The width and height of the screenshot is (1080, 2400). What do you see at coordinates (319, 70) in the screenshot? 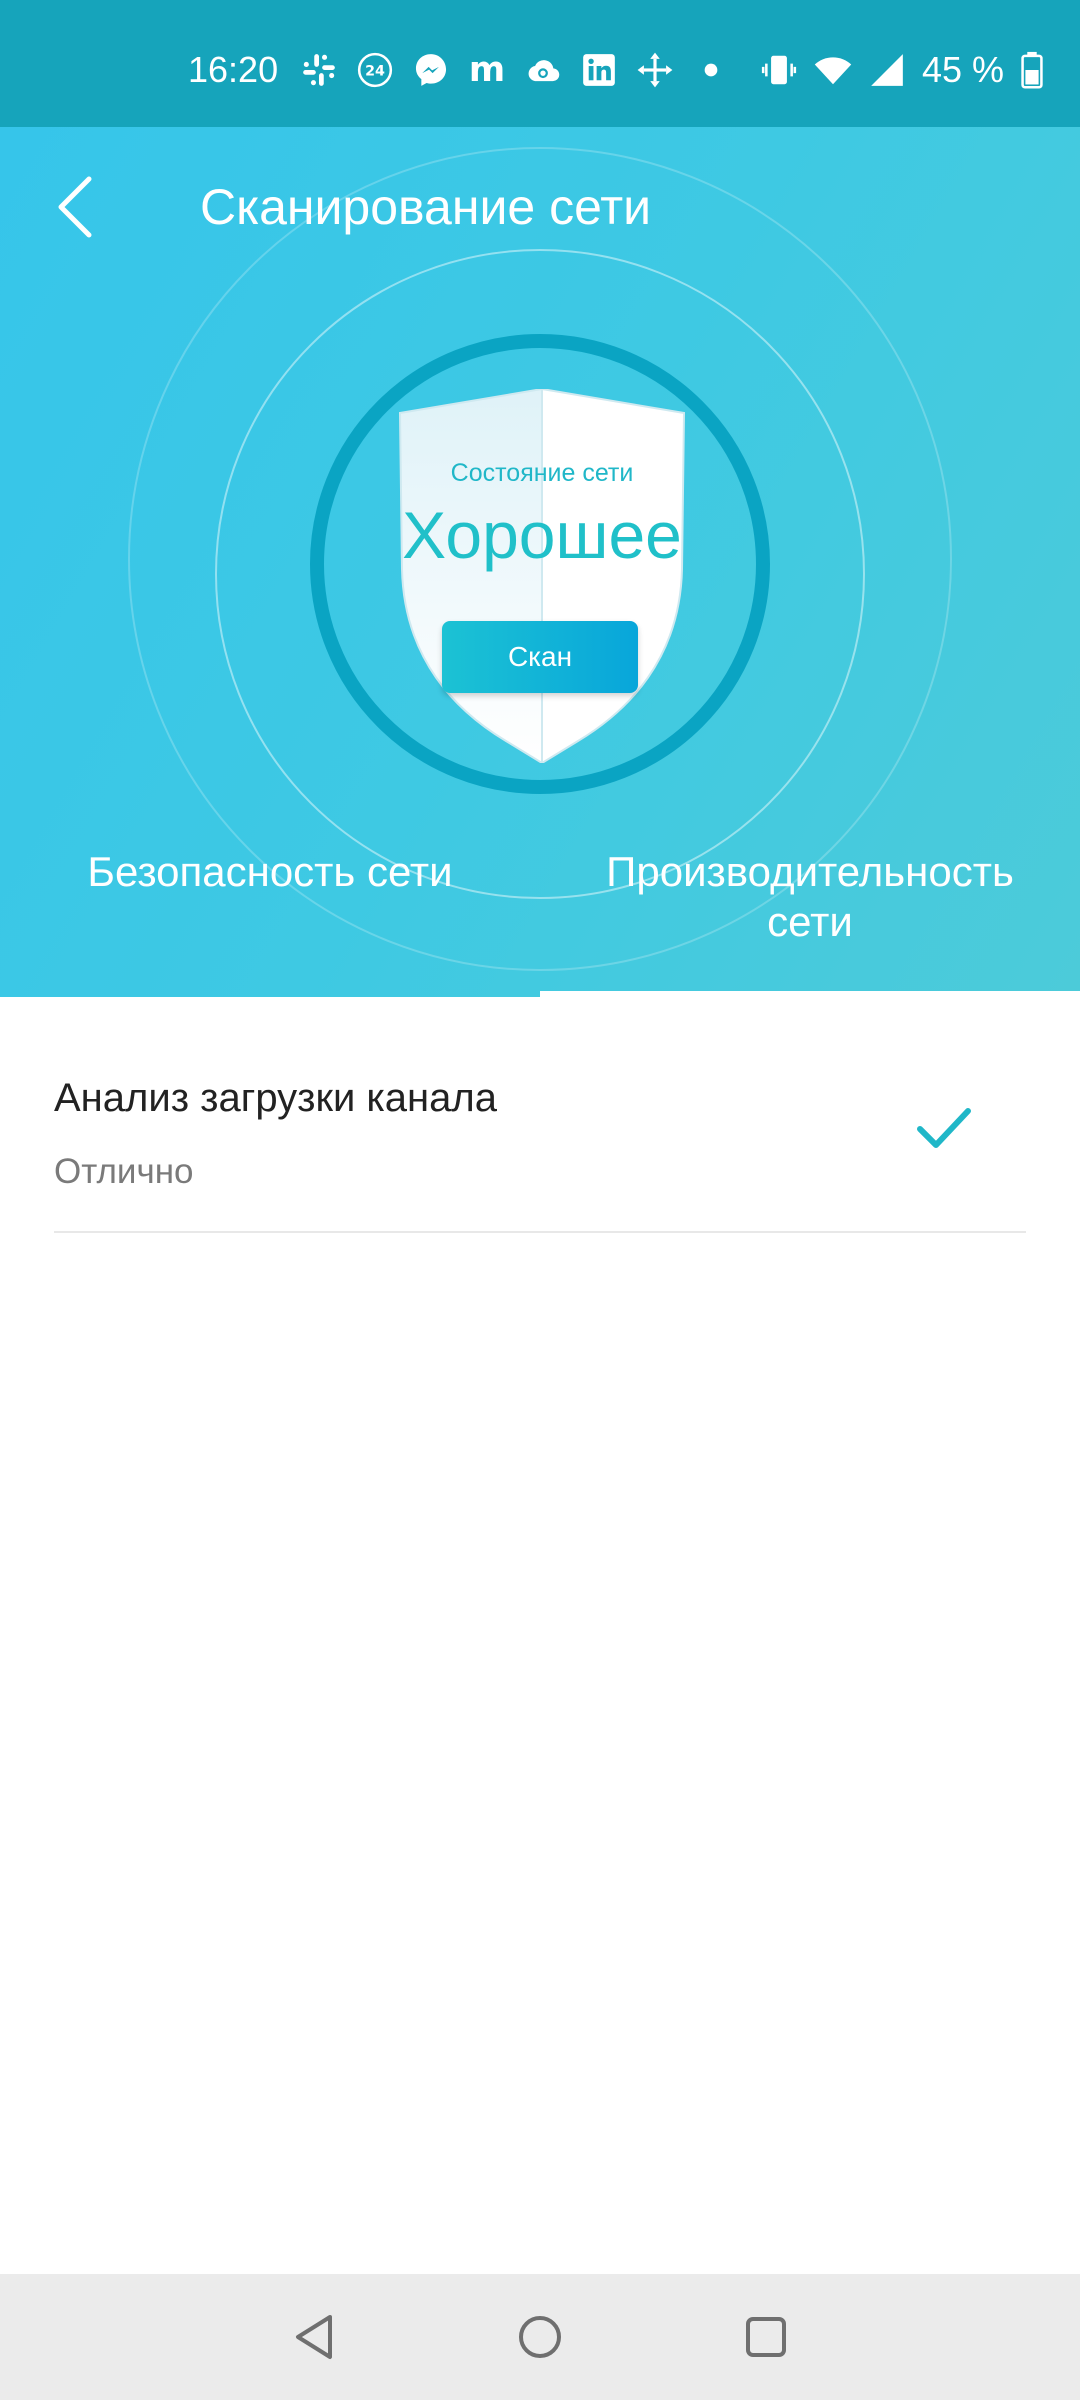
I see `slack-icon` at bounding box center [319, 70].